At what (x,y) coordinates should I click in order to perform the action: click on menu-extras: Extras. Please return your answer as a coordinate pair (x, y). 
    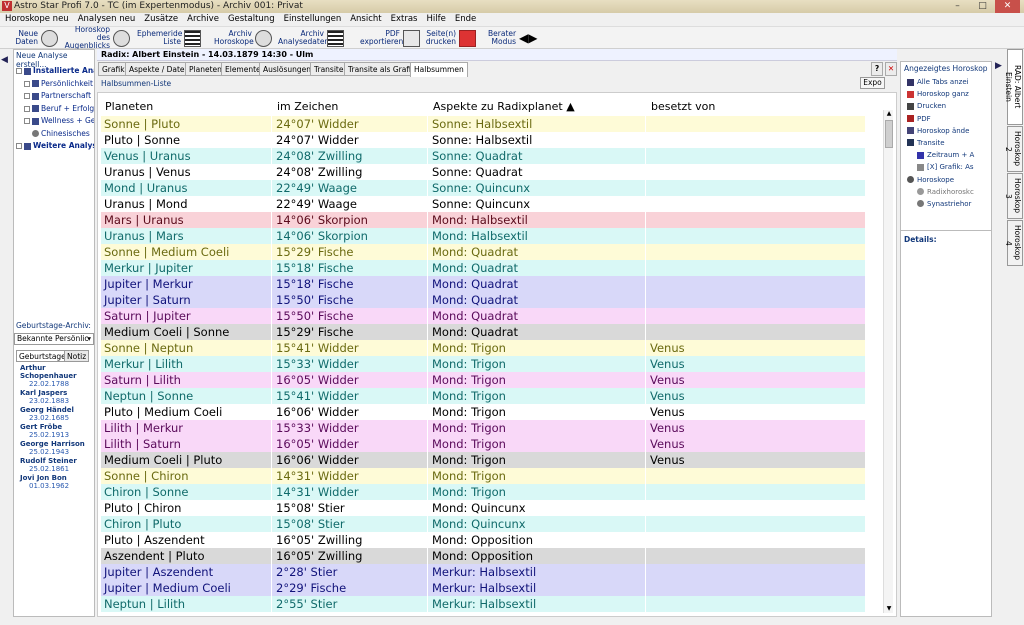
    Looking at the image, I should click on (404, 18).